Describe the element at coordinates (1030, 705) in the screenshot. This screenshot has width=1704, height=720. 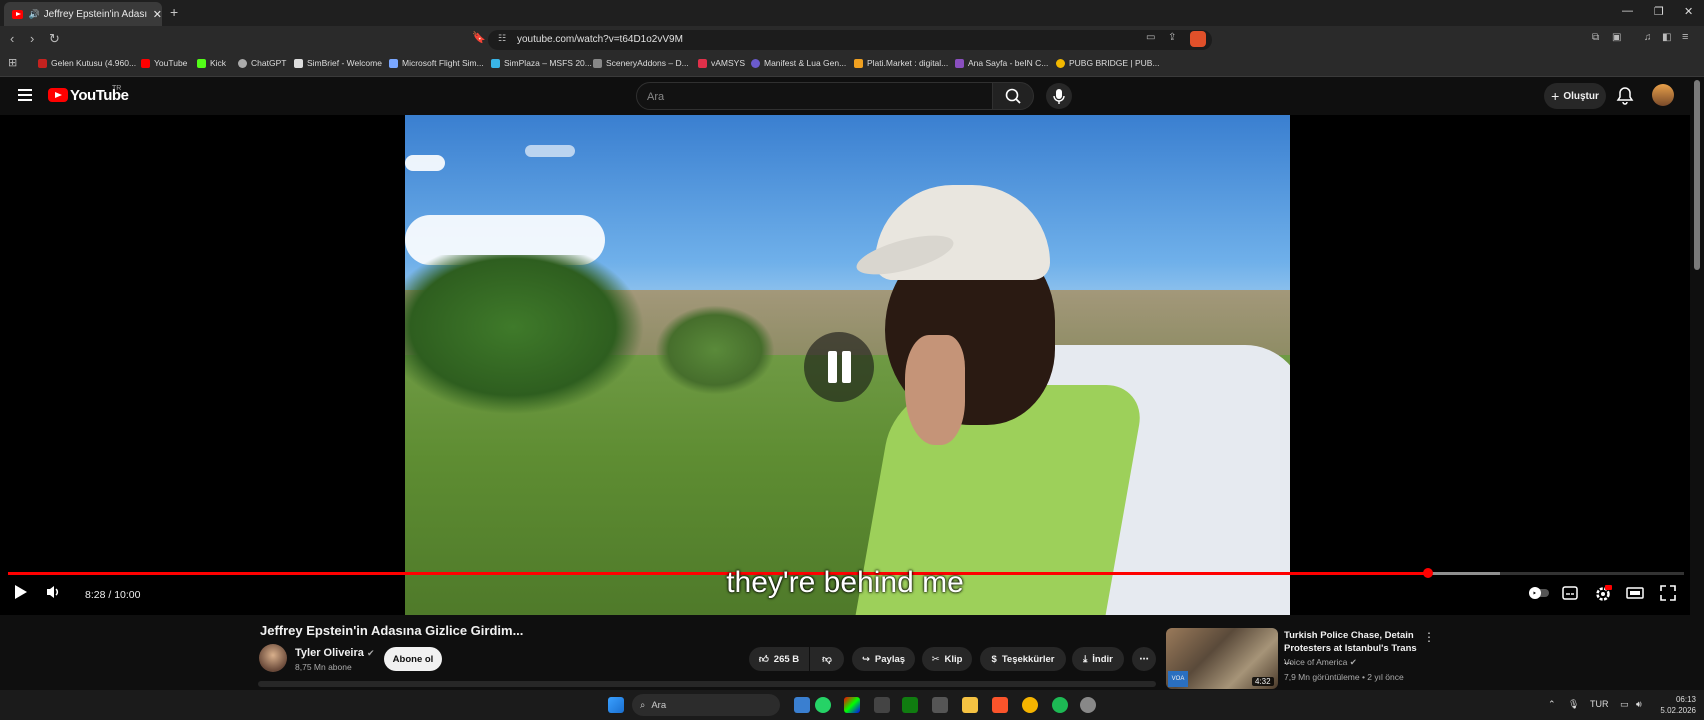
I see `app-icon-yellow` at that location.